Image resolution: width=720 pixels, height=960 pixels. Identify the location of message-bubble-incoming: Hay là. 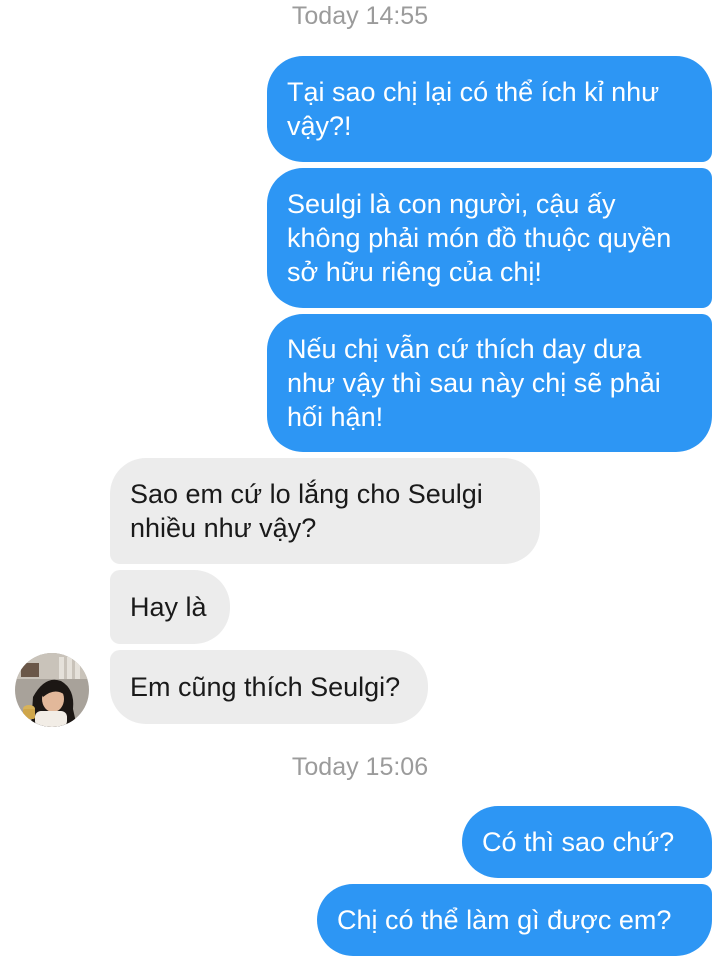
(170, 607).